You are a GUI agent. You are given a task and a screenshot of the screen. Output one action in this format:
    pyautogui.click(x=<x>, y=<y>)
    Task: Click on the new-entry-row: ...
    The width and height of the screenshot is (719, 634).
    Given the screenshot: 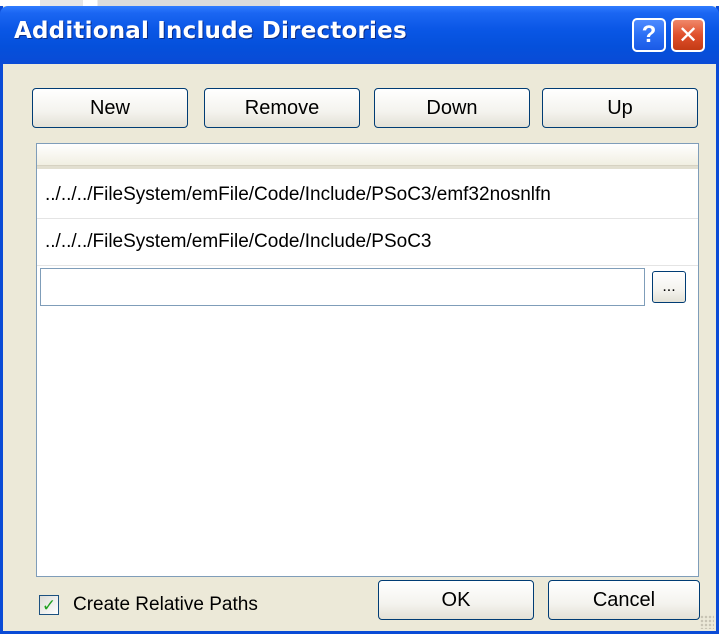 What is the action you would take?
    pyautogui.click(x=367, y=288)
    